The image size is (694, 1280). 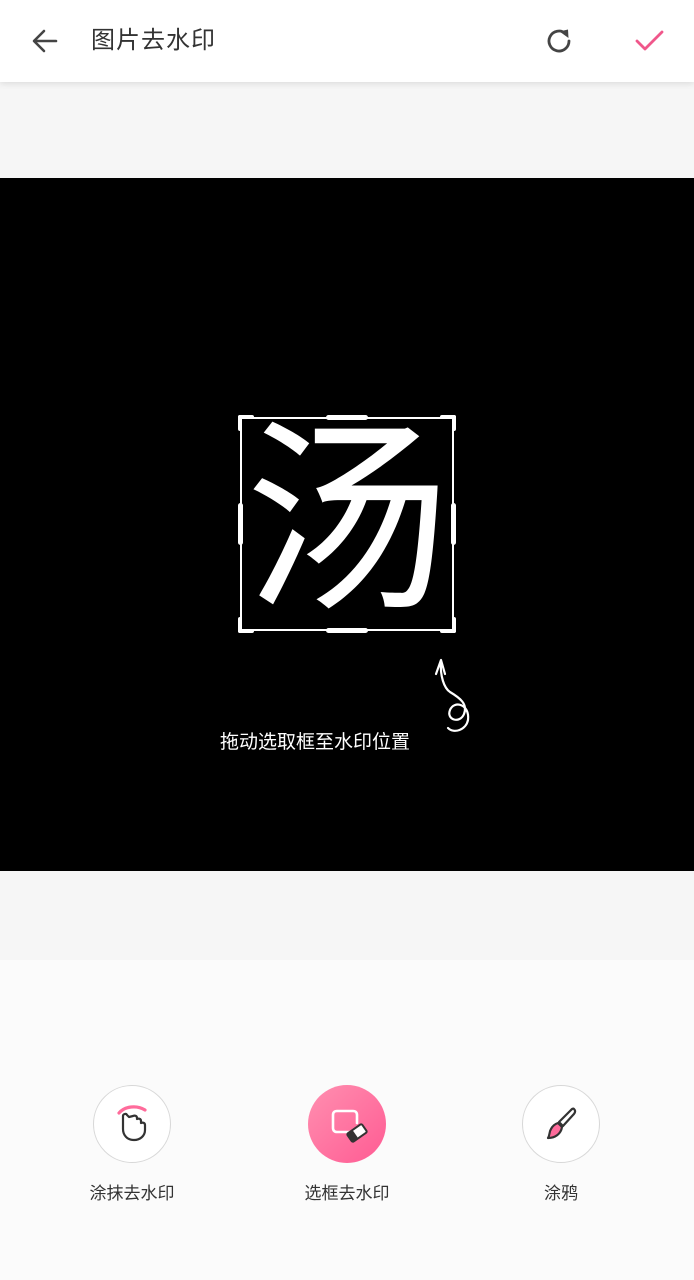 I want to click on confirm-button, so click(x=649, y=41).